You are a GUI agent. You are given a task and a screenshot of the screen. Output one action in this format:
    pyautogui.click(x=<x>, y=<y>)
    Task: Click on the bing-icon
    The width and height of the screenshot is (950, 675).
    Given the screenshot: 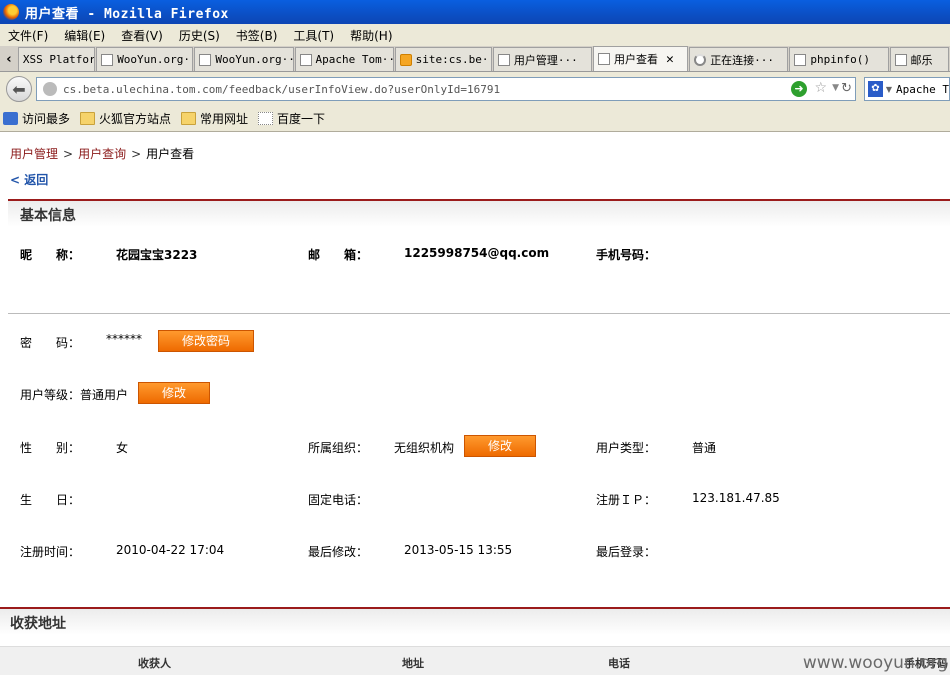 What is the action you would take?
    pyautogui.click(x=405, y=59)
    